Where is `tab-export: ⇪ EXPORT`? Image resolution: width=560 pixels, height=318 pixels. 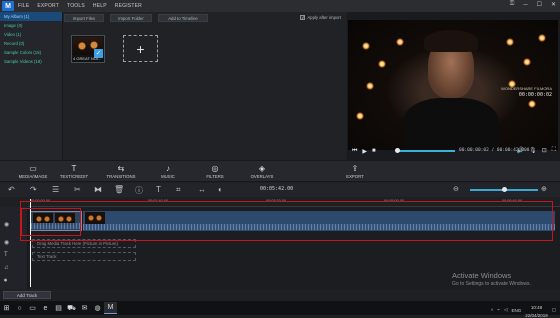
tab-export: ⇪ EXPORT is located at coordinates (355, 171).